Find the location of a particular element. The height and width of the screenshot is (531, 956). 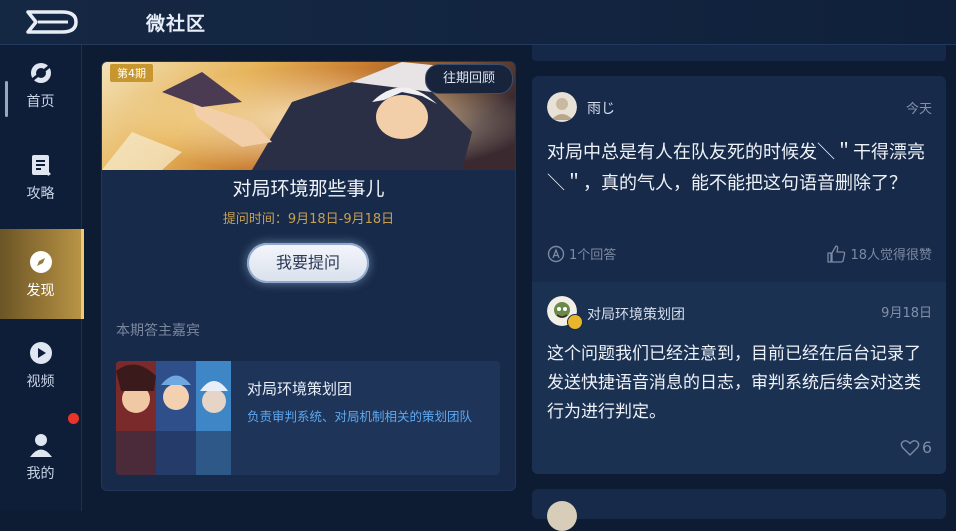

top-bar: 微社区 is located at coordinates (478, 22).